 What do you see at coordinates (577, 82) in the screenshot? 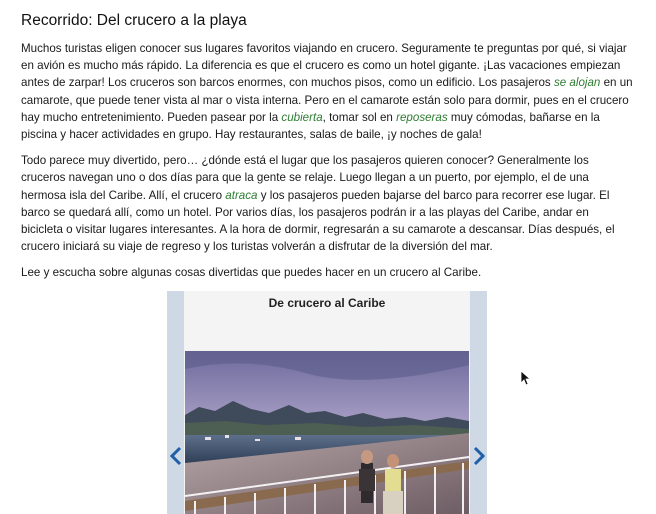
I see `vocab-word-se-alojan: se alojan` at bounding box center [577, 82].